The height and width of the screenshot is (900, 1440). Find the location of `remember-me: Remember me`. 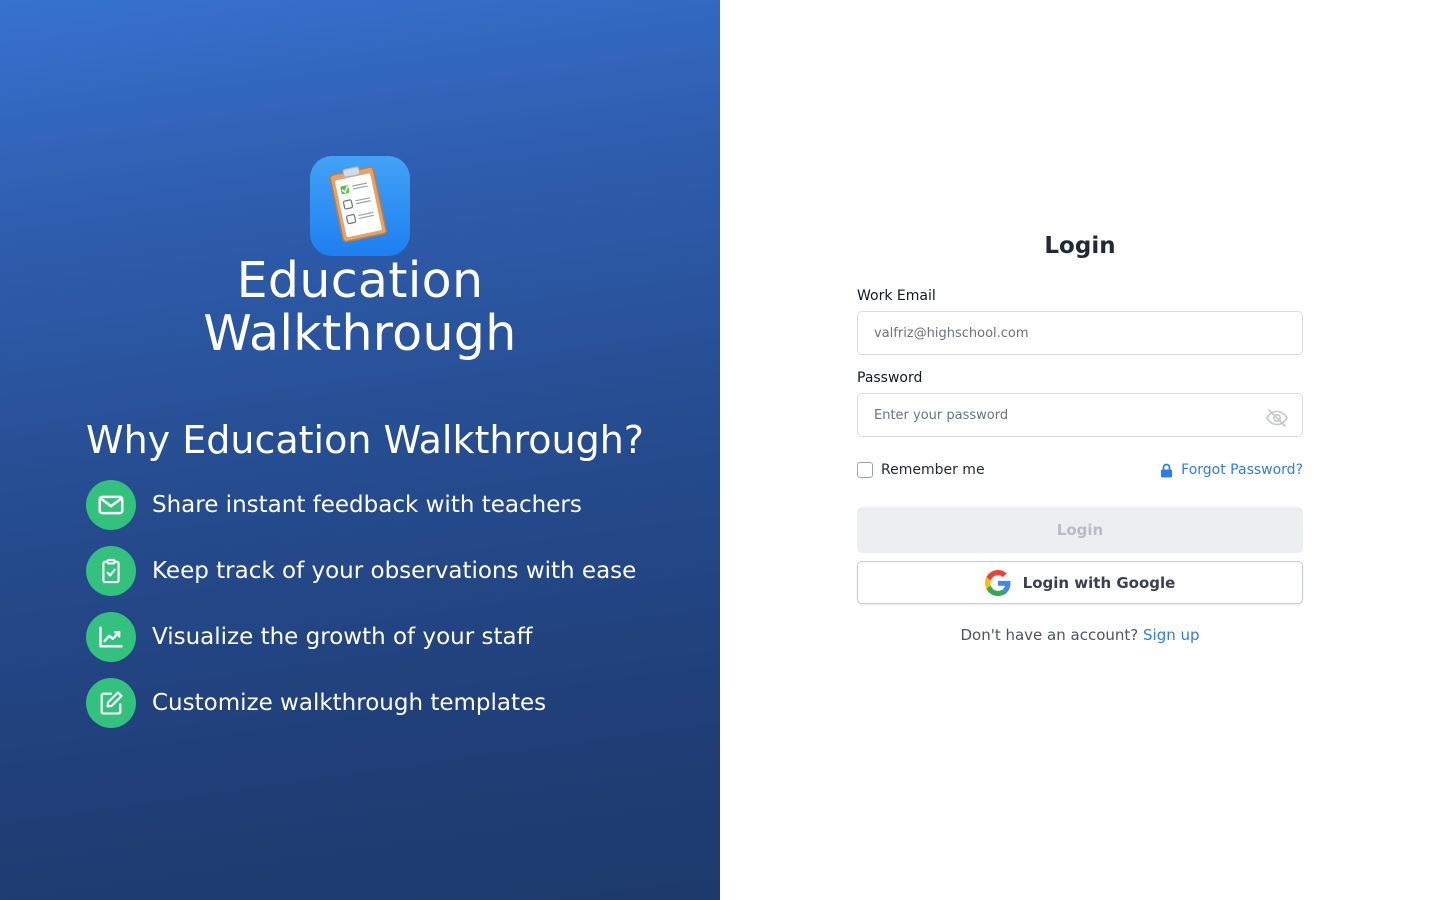

remember-me: Remember me is located at coordinates (921, 470).